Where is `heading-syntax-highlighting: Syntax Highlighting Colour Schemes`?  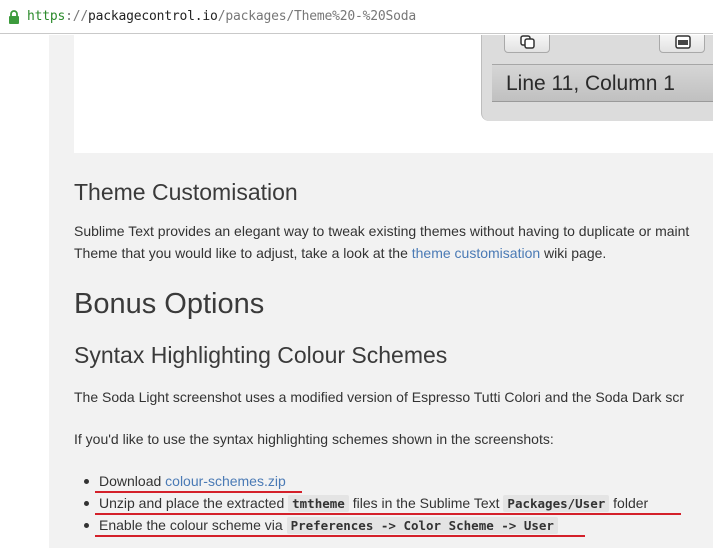
heading-syntax-highlighting: Syntax Highlighting Colour Schemes is located at coordinates (261, 355).